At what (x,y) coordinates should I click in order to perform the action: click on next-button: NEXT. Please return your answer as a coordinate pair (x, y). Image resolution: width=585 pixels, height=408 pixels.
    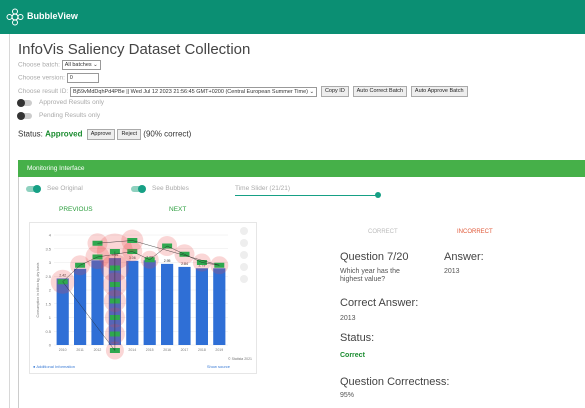
    Looking at the image, I should click on (177, 209).